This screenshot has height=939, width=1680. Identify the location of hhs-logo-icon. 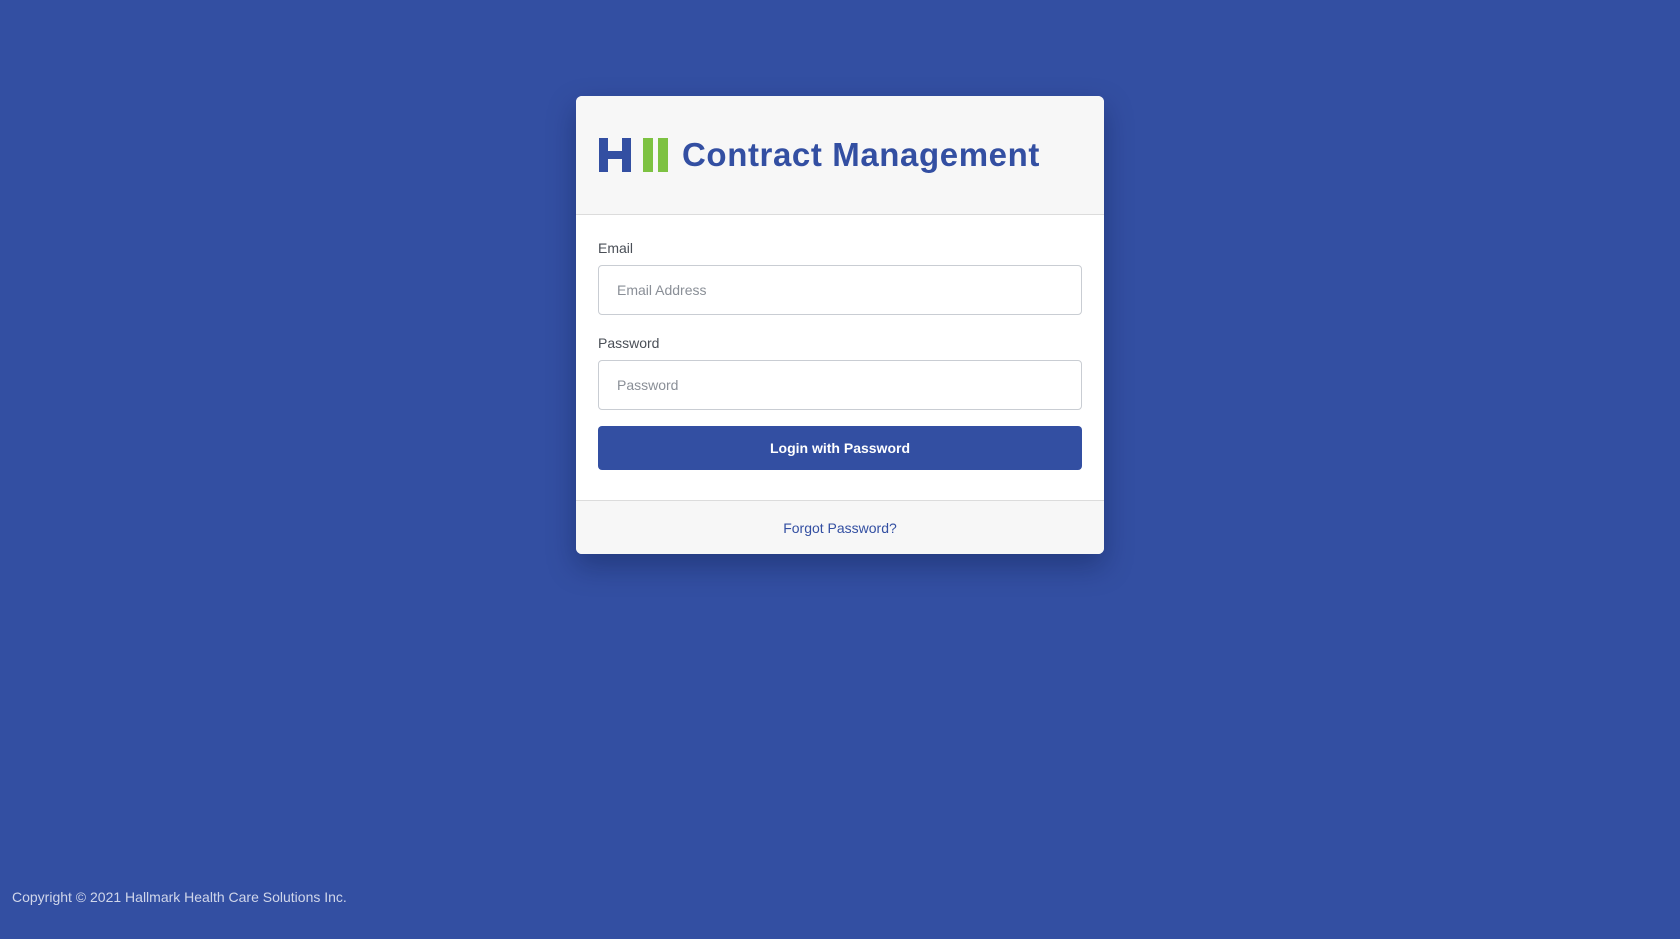
(633, 155).